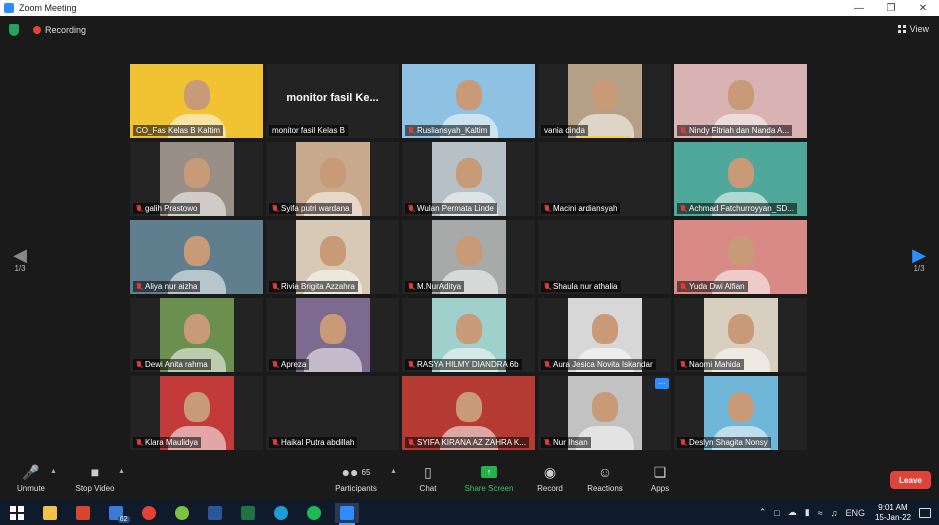 Image resolution: width=939 pixels, height=525 pixels. What do you see at coordinates (604, 413) in the screenshot?
I see `participant-tile: ... Nur Ihsan` at bounding box center [604, 413].